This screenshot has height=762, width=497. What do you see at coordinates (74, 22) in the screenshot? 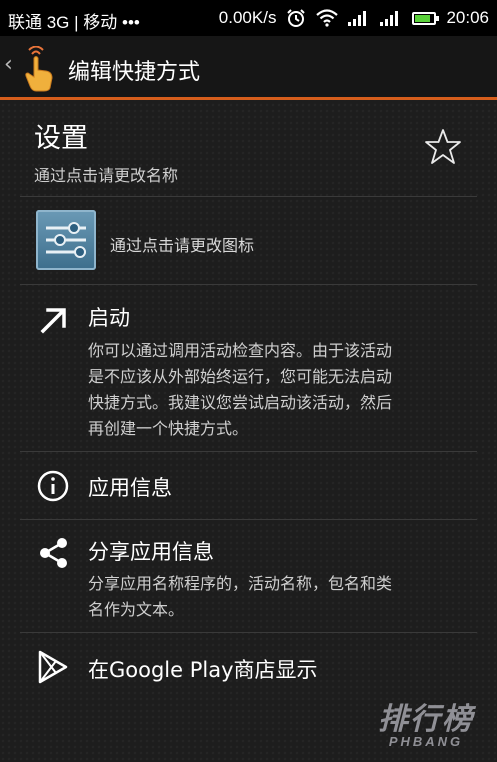
I see `carrier-label: 联通 3G | 移动 •••` at bounding box center [74, 22].